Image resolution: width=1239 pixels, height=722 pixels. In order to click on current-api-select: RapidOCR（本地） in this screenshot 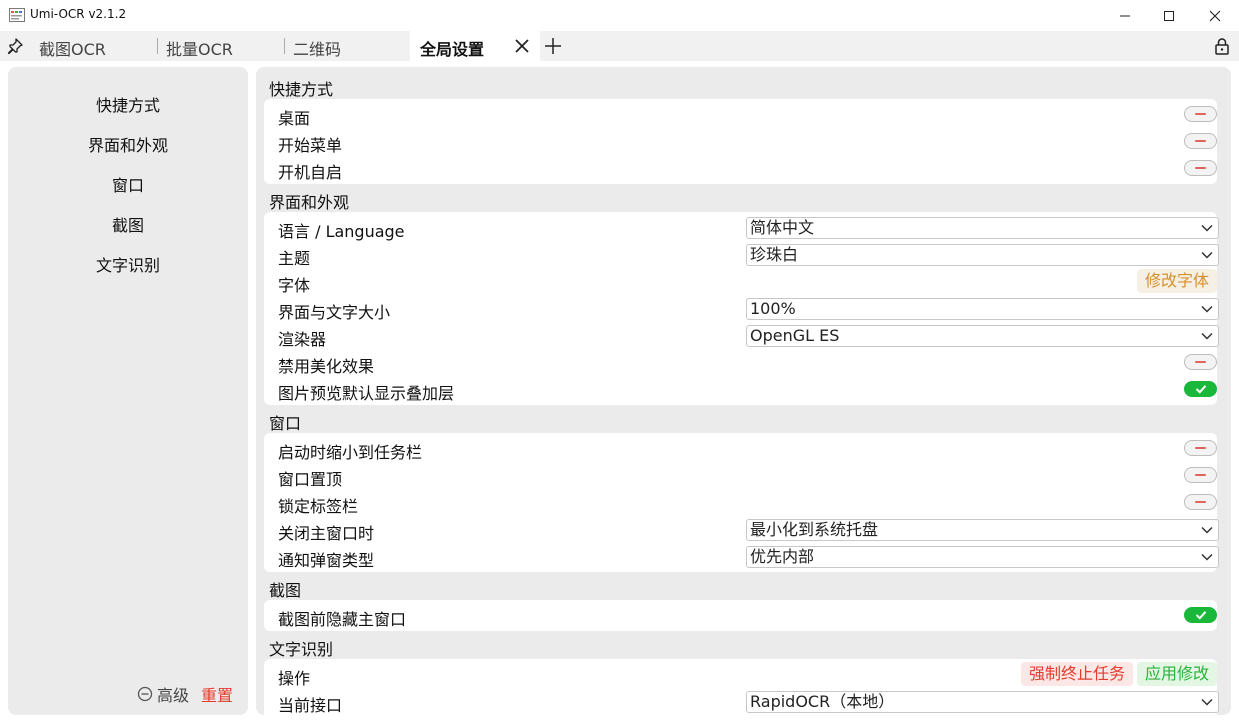, I will do `click(982, 702)`.